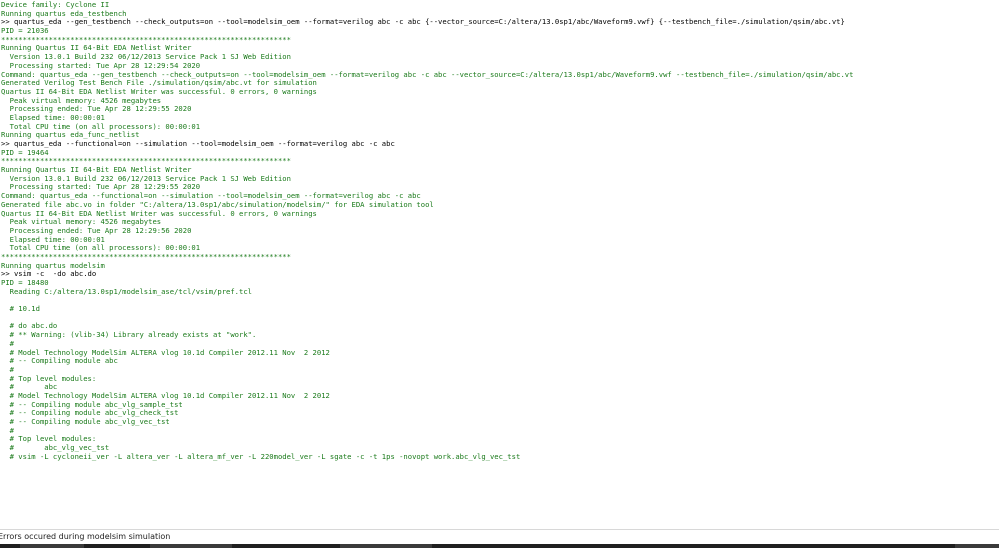  What do you see at coordinates (25, 31) in the screenshot?
I see `console-line: PID = 21036` at bounding box center [25, 31].